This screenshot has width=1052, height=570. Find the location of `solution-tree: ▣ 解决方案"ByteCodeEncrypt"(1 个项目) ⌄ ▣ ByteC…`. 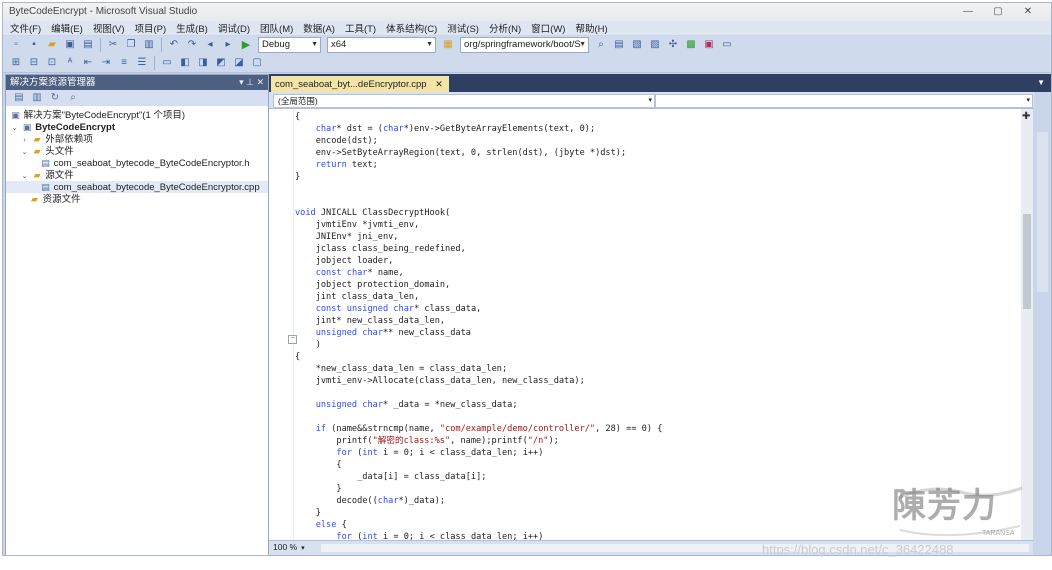

solution-tree: ▣ 解决方案"ByteCodeEncrypt"(1 个项目) ⌄ ▣ ByteC… is located at coordinates (137, 155).